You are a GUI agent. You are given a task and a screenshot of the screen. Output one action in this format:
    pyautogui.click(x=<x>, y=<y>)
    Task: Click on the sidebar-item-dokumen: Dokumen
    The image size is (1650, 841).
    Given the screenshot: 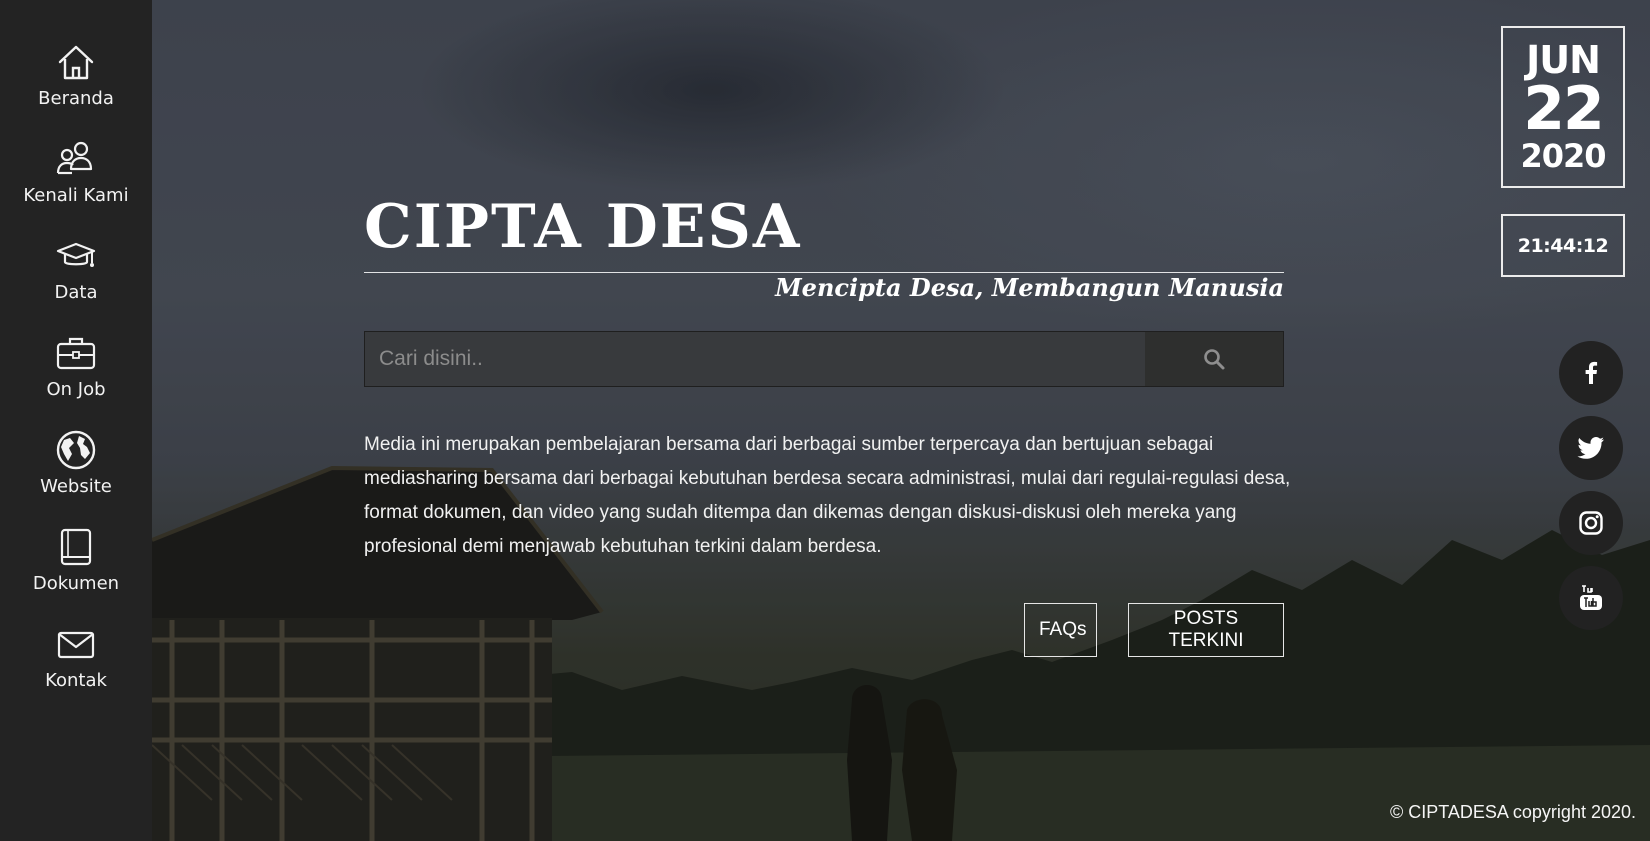 What is the action you would take?
    pyautogui.click(x=76, y=568)
    